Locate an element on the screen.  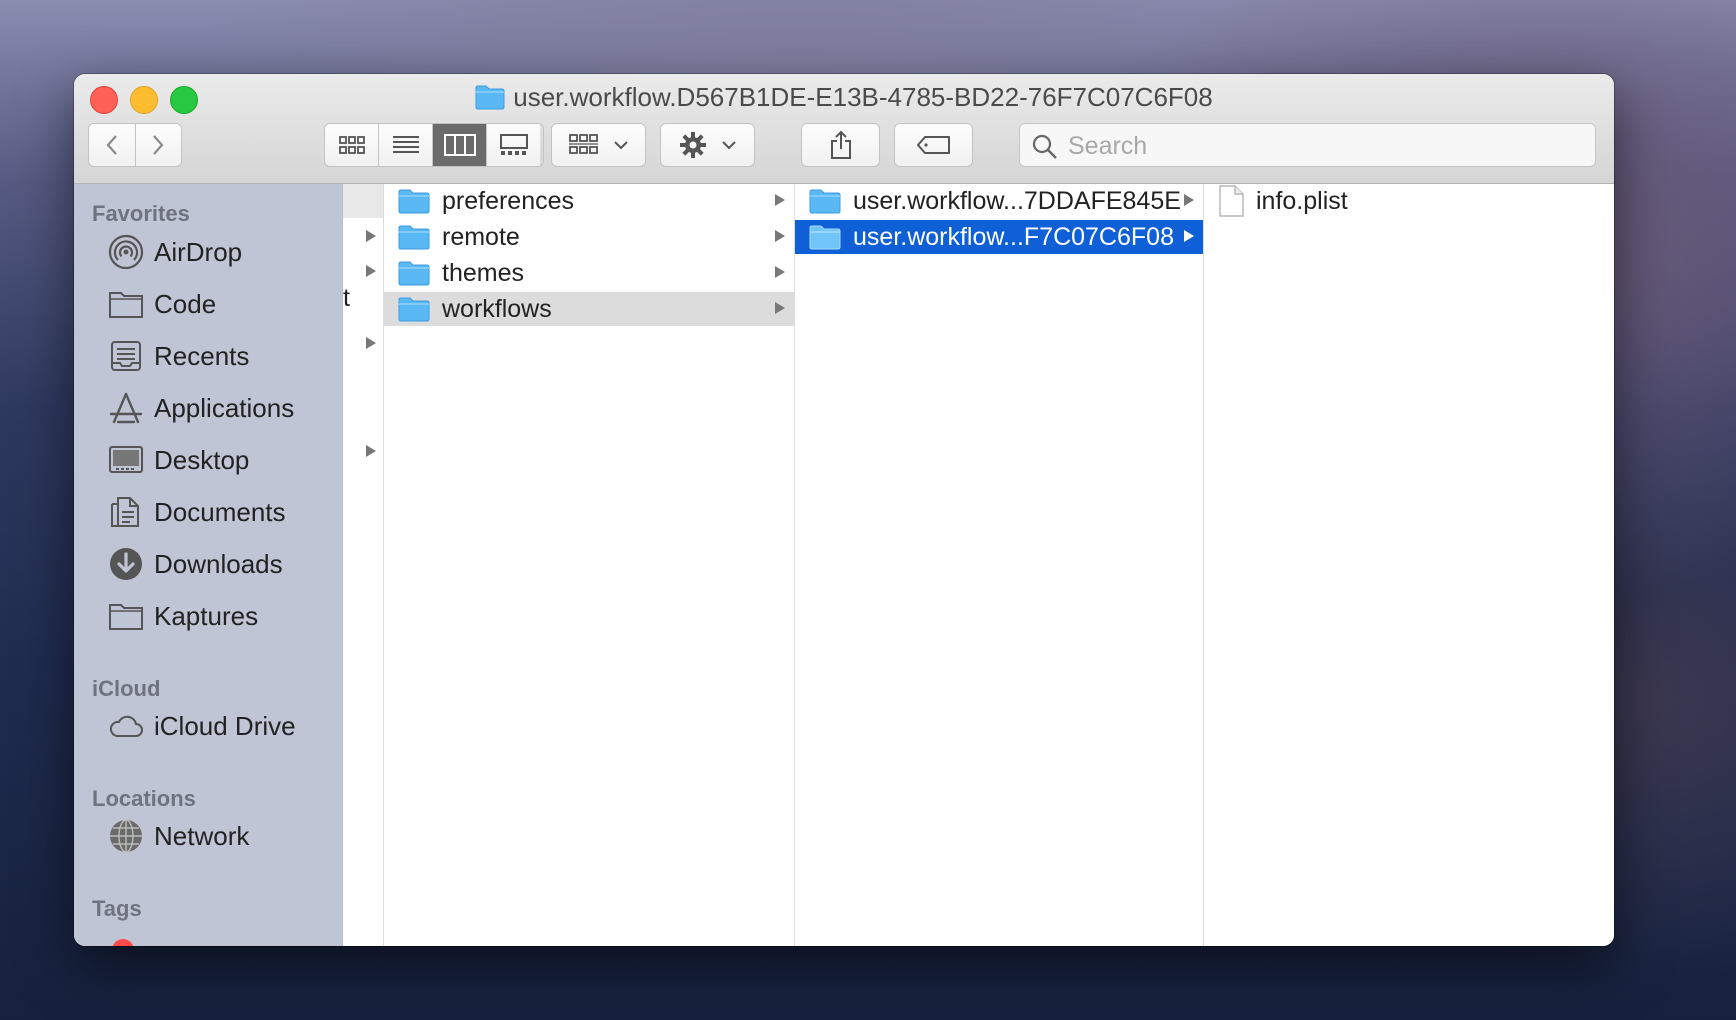
column-view-button is located at coordinates (460, 145).